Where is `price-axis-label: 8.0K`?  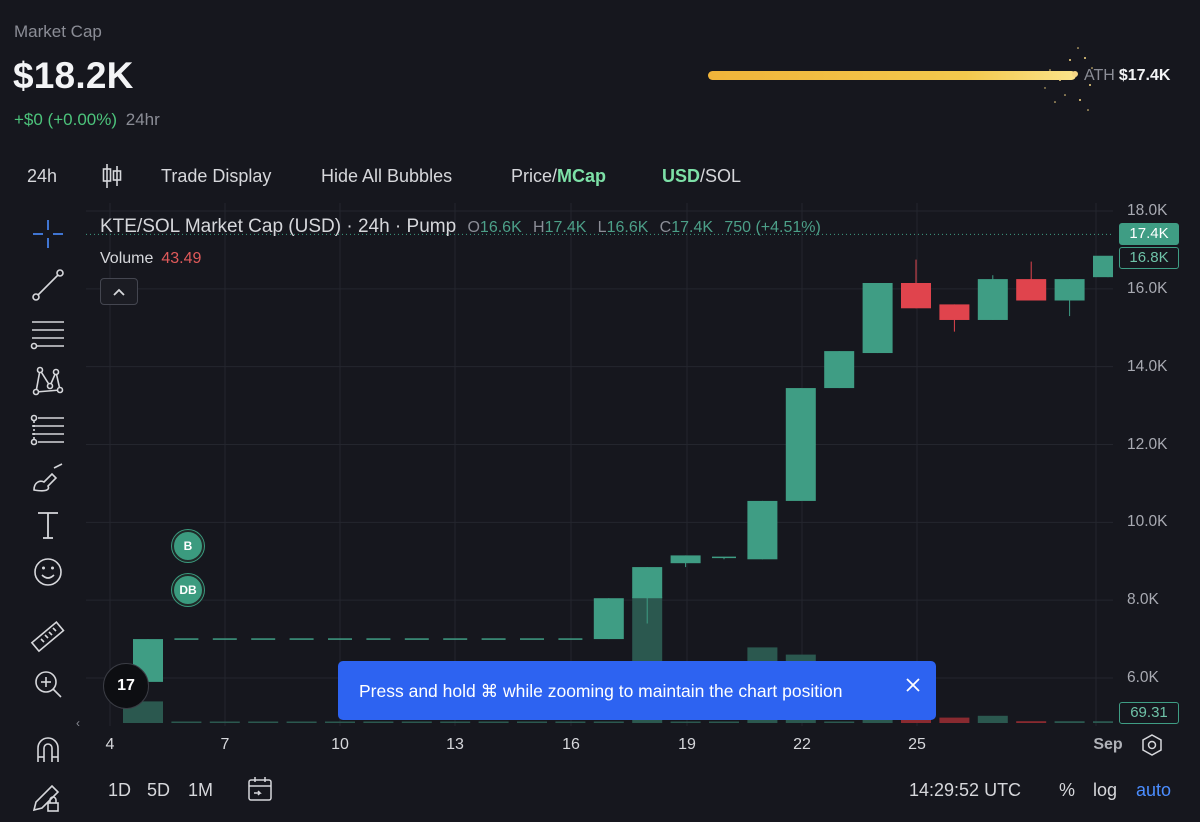
price-axis-label: 8.0K is located at coordinates (1143, 600).